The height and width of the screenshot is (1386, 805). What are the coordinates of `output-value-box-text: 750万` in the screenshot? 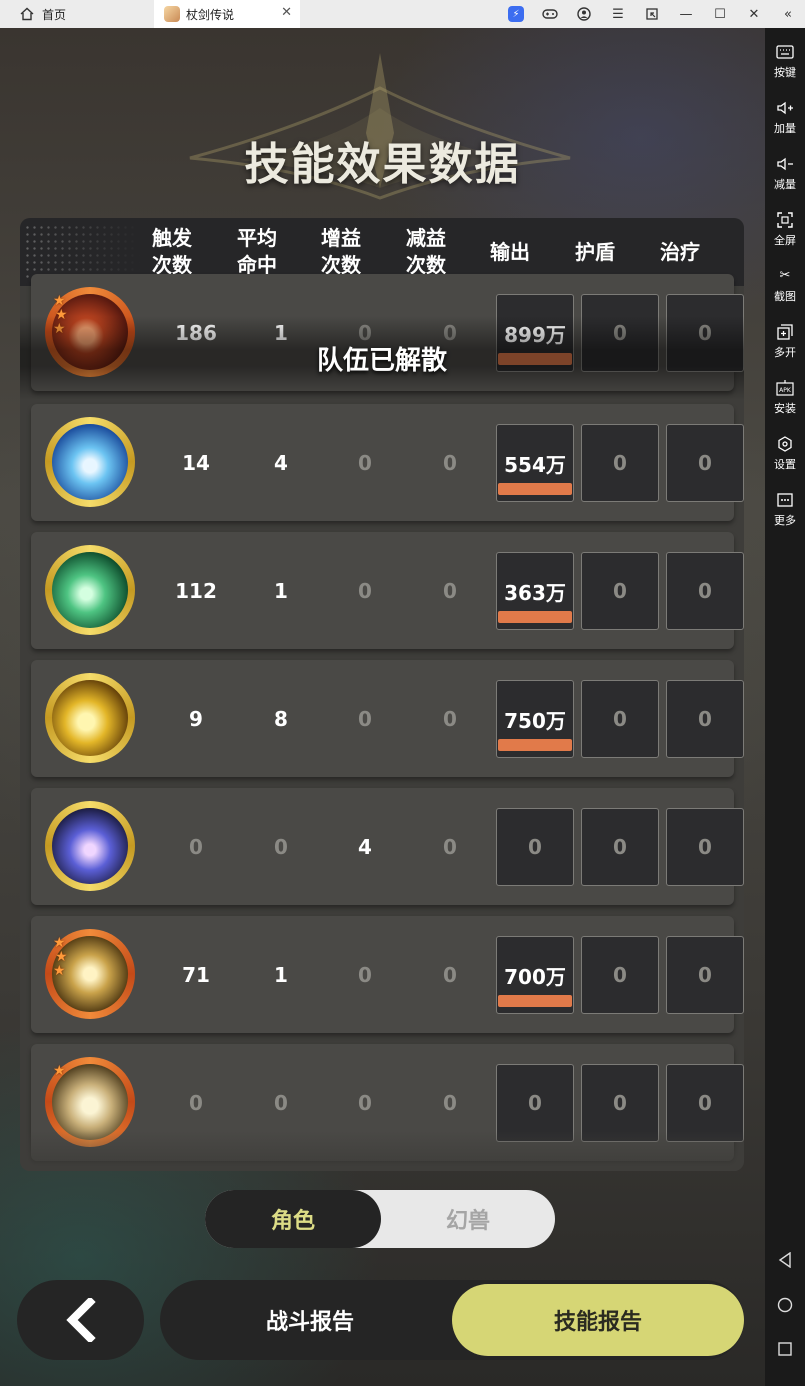 It's located at (535, 720).